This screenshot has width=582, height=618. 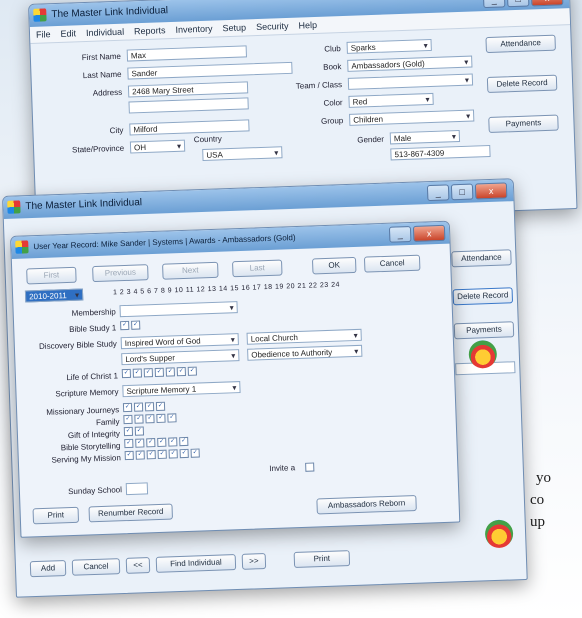 I want to click on add-button: Add, so click(x=48, y=568).